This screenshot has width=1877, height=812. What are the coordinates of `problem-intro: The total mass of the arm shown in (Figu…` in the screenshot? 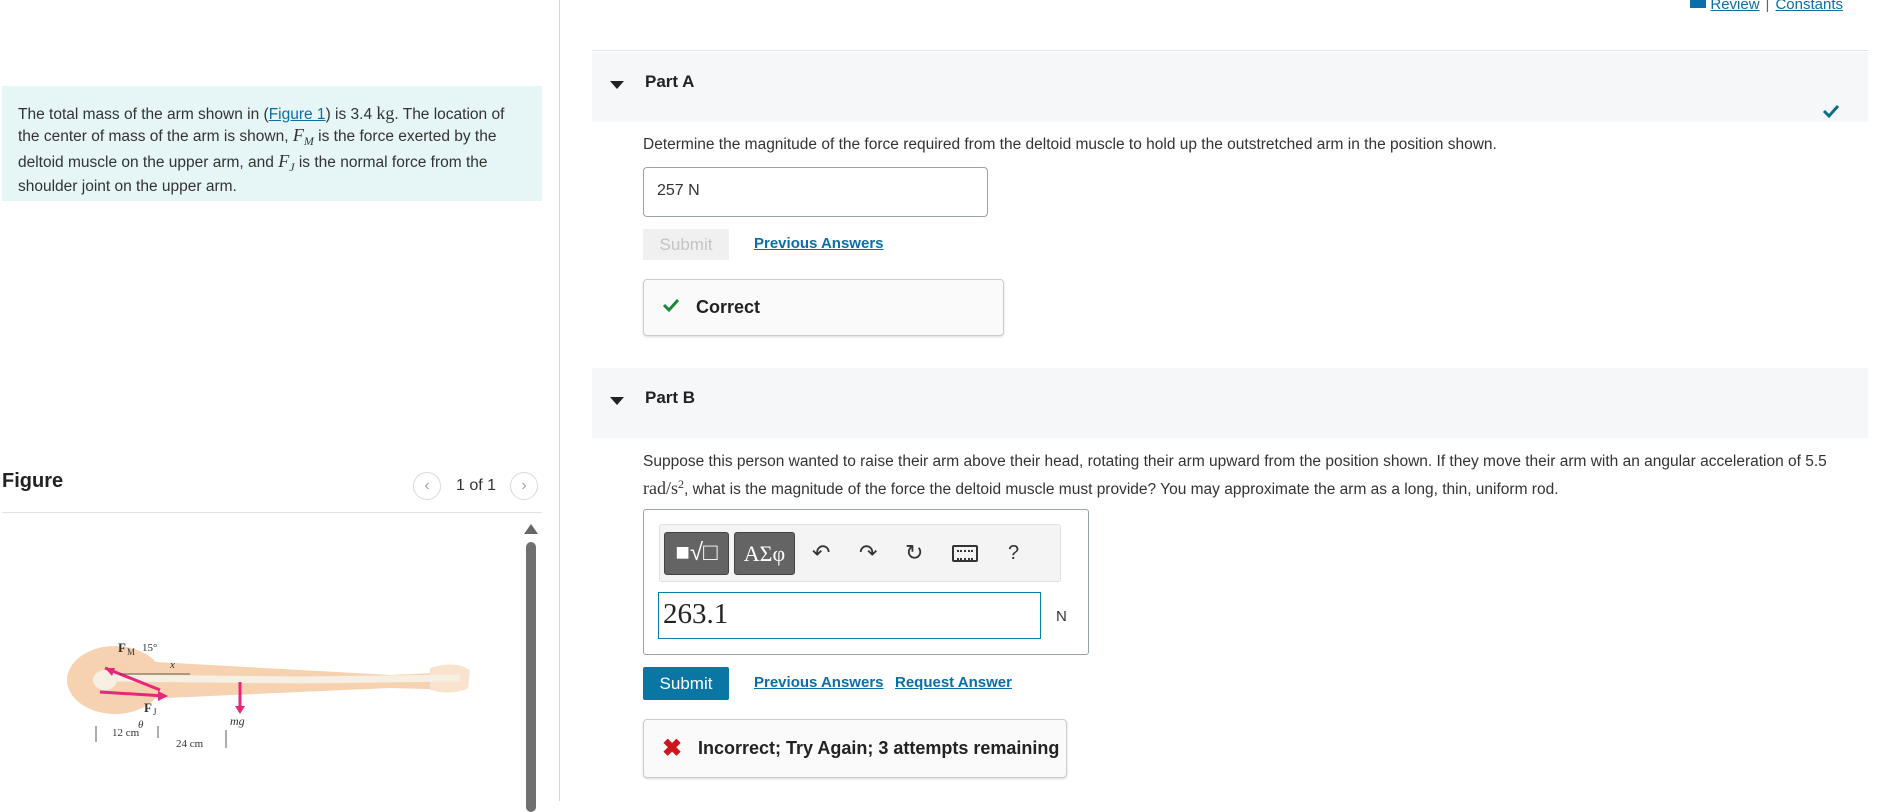 It's located at (272, 143).